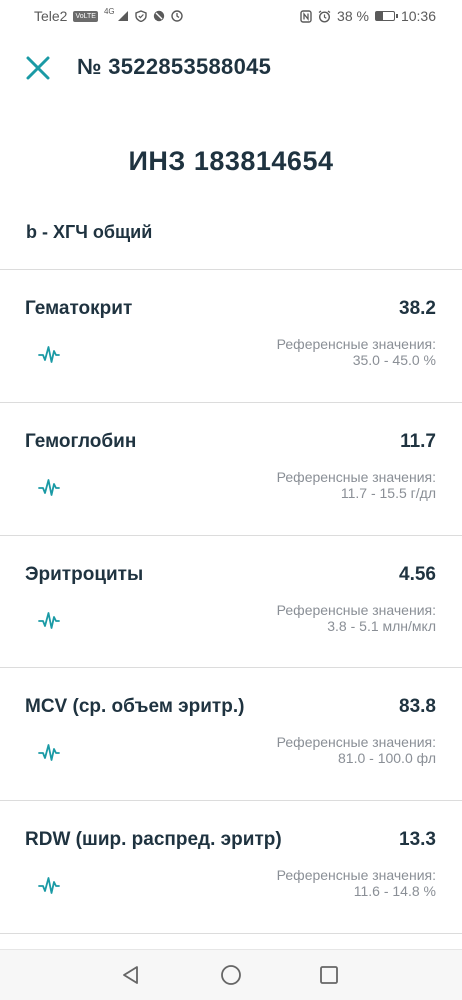  I want to click on app-header: № 3522853588045, so click(231, 67).